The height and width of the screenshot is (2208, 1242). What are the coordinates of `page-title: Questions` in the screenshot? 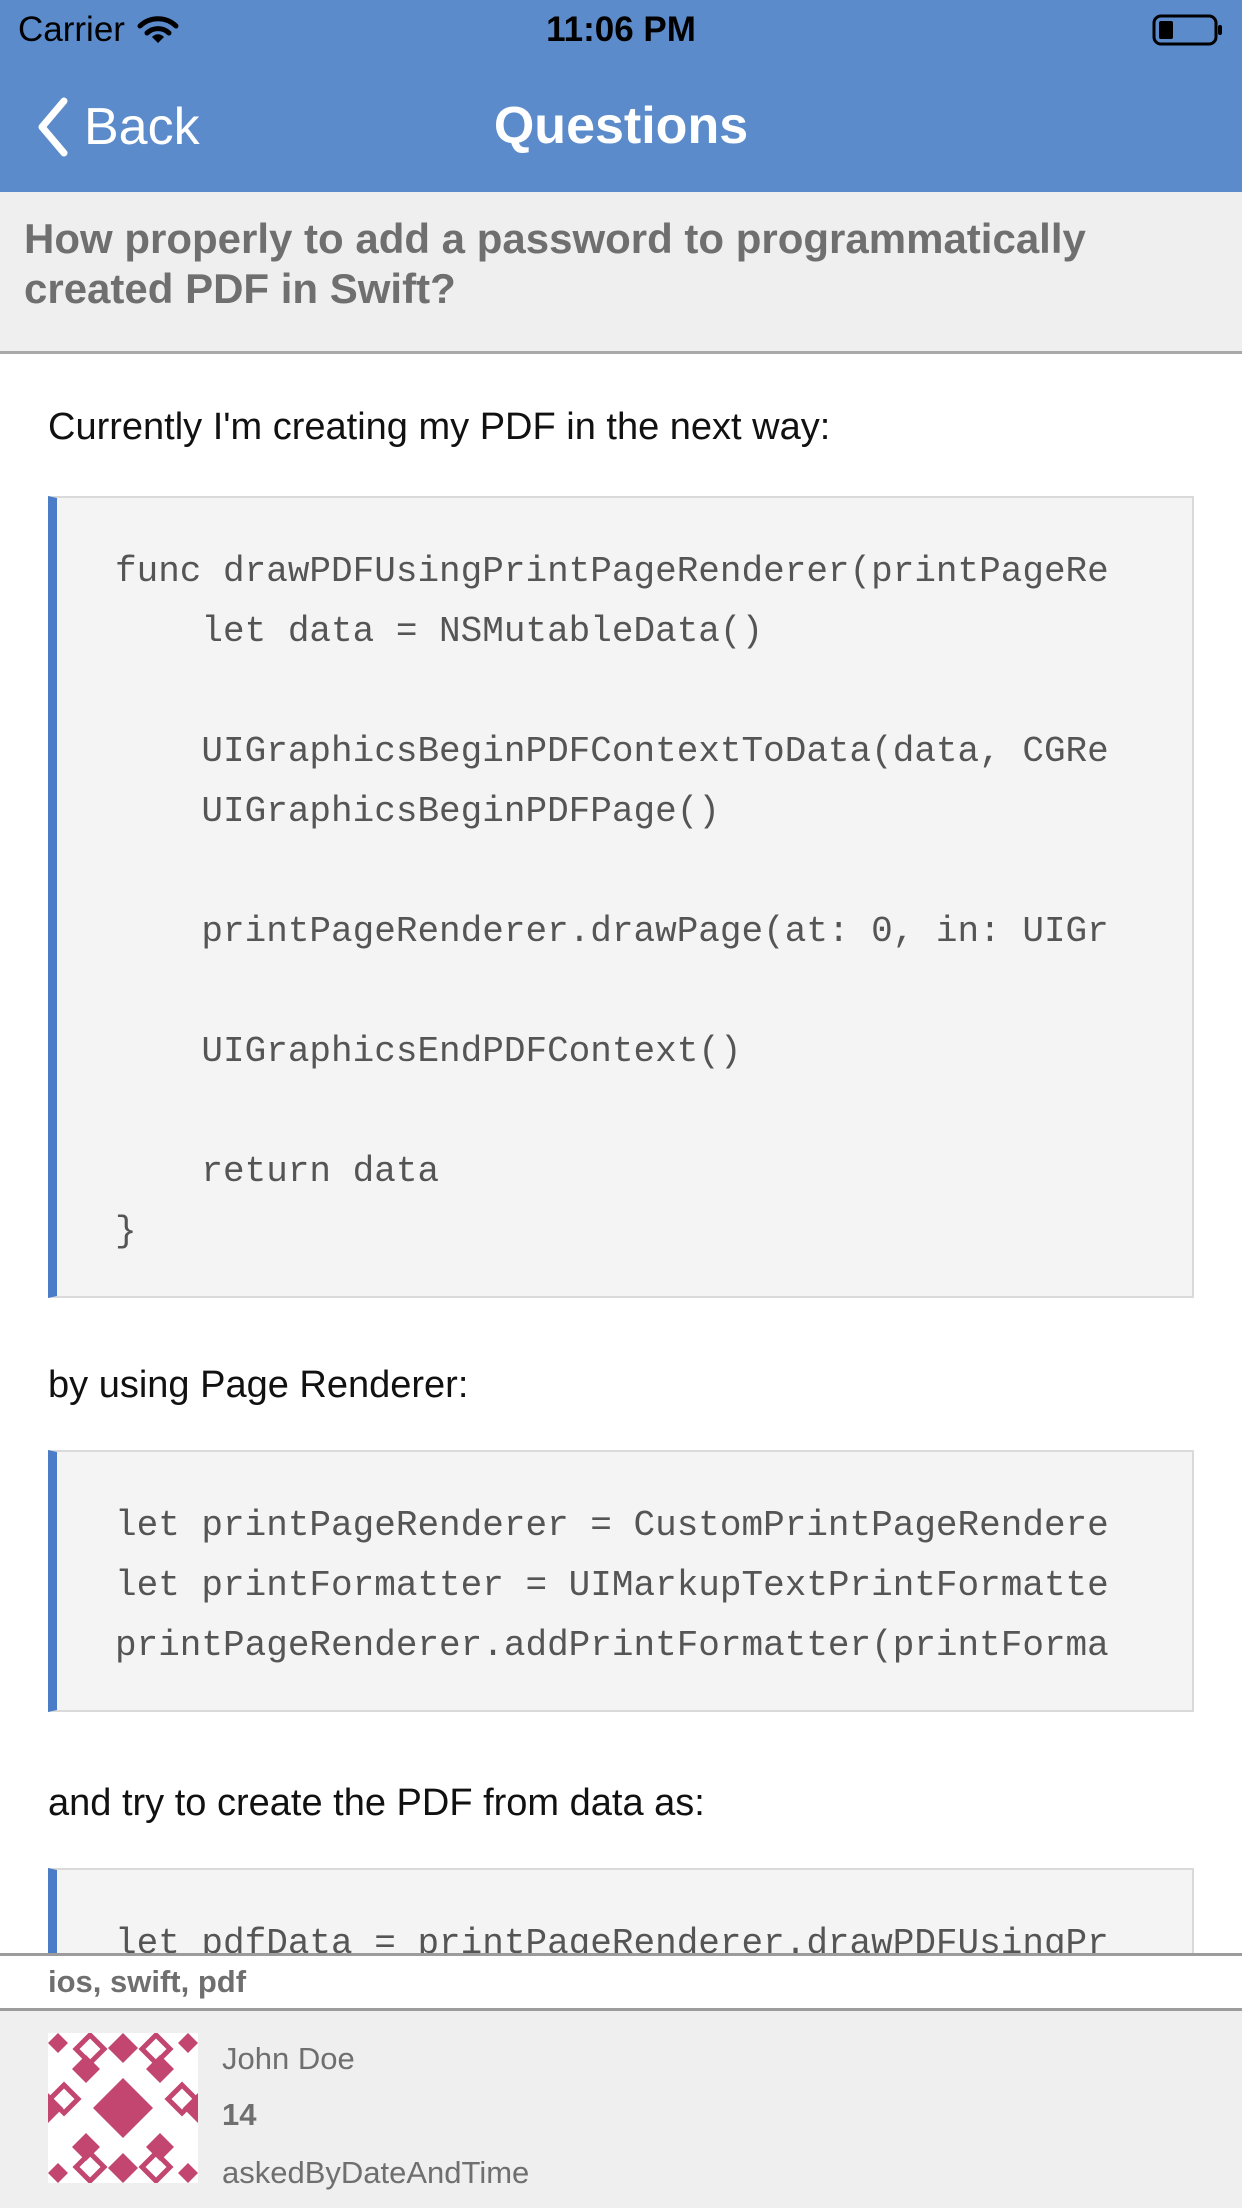 It's located at (621, 126).